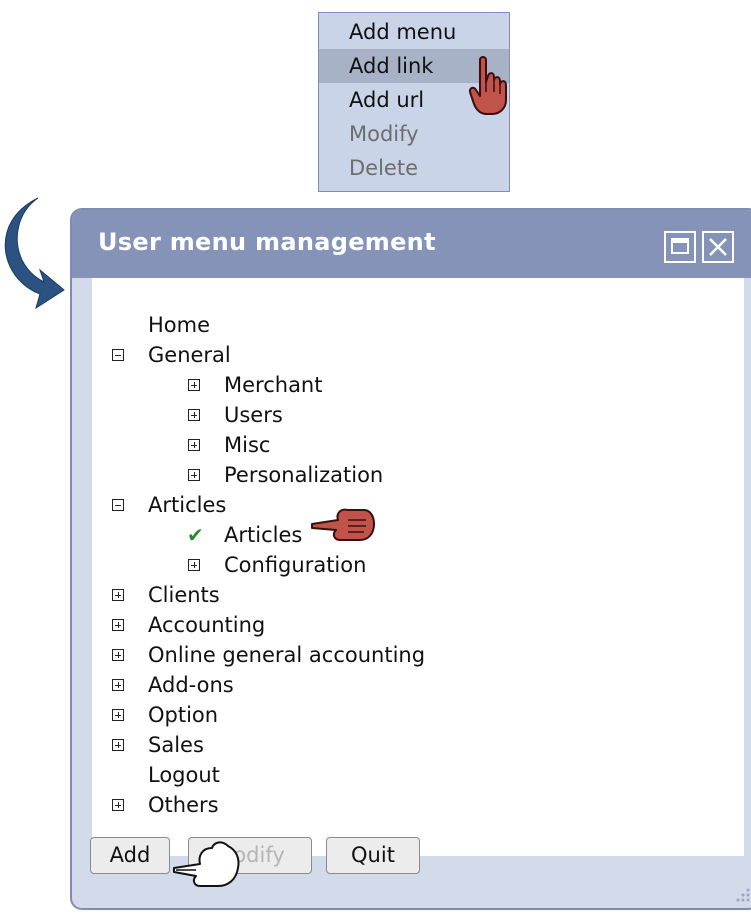  Describe the element at coordinates (130, 855) in the screenshot. I see `add-button: Add` at that location.